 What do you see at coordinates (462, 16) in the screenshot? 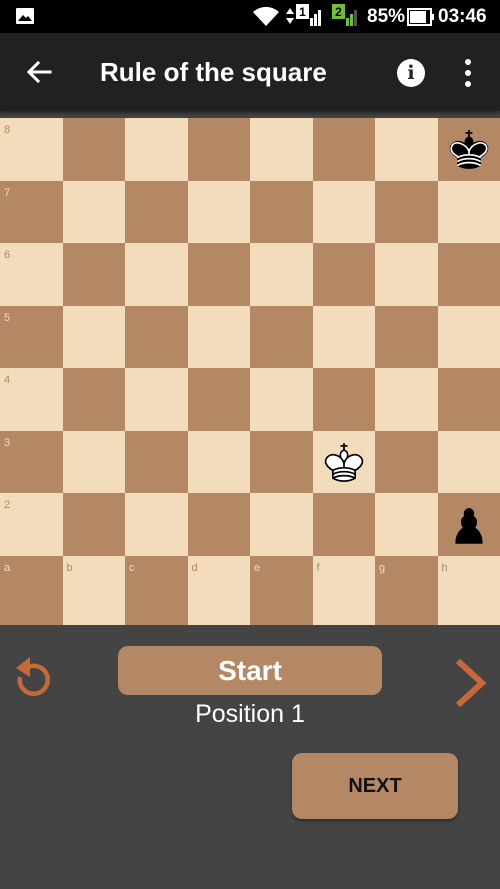
I see `clock: 03:46` at bounding box center [462, 16].